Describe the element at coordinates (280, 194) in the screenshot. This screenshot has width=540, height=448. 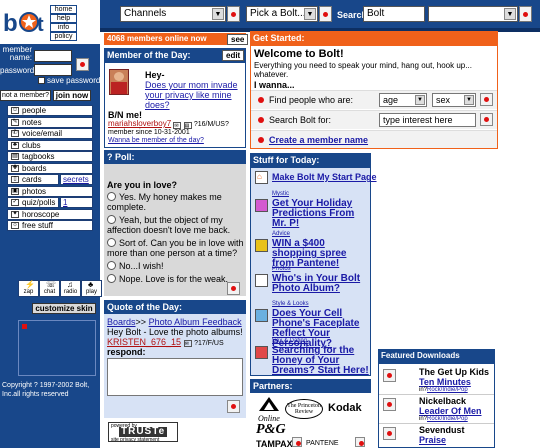
I see `stuff-category: Mystic` at that location.